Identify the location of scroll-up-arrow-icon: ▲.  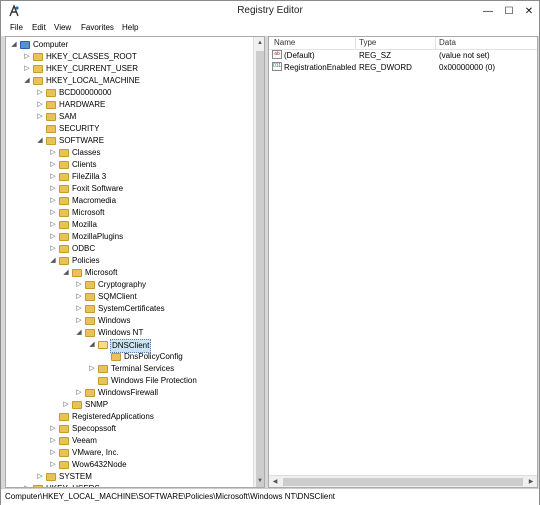
(259, 43).